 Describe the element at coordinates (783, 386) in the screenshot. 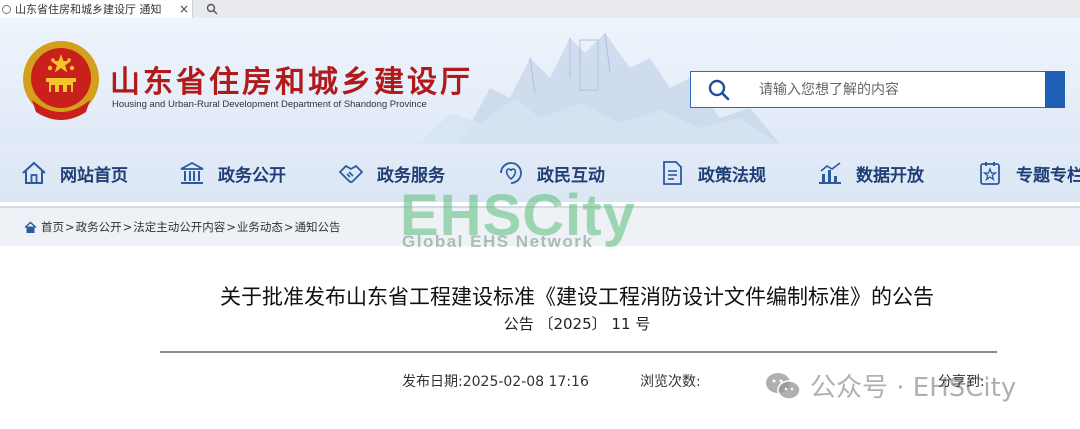

I see `wechat-icon` at that location.